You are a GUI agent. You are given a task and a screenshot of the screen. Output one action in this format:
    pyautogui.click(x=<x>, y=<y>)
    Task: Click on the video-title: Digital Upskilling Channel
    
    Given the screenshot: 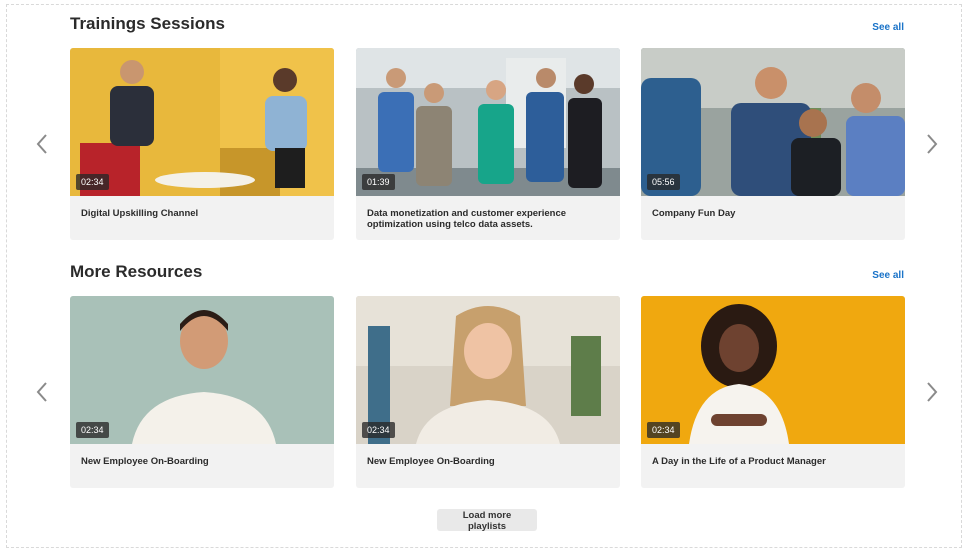 What is the action you would take?
    pyautogui.click(x=140, y=213)
    